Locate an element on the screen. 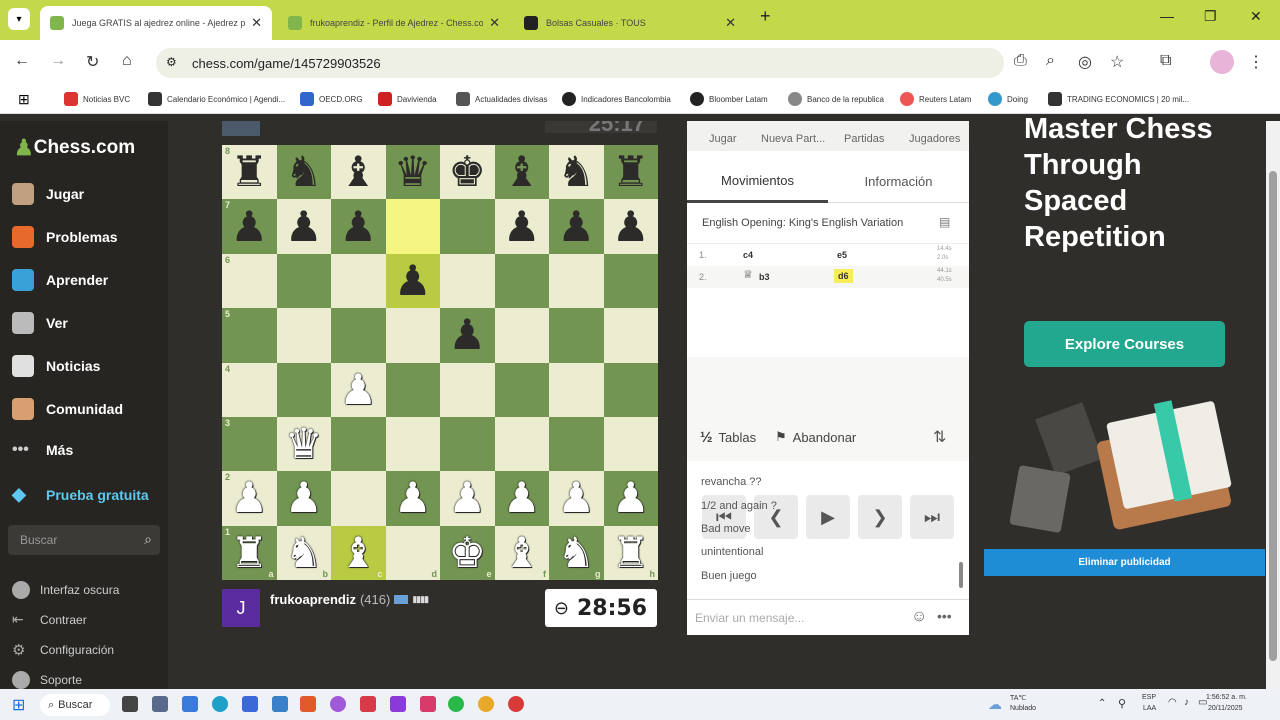 Image resolution: width=1280 pixels, height=720 pixels. resign-button: ⚑ Abandonar is located at coordinates (815, 437).